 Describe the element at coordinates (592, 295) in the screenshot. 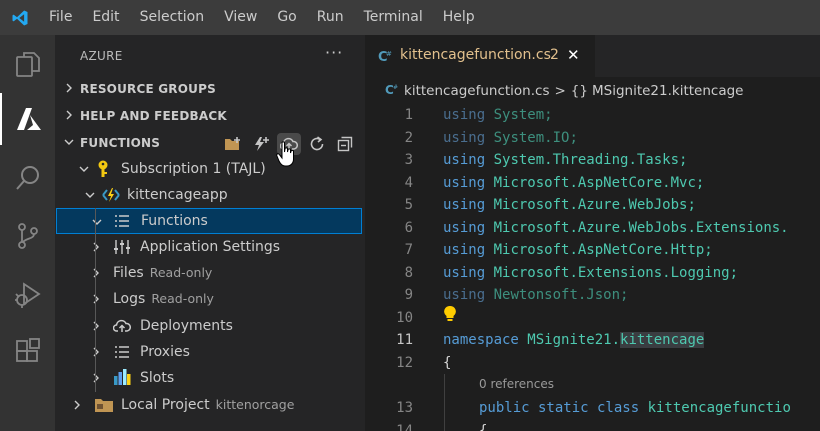

I see `code-line: 9 using Newtonsoft.Json;` at that location.